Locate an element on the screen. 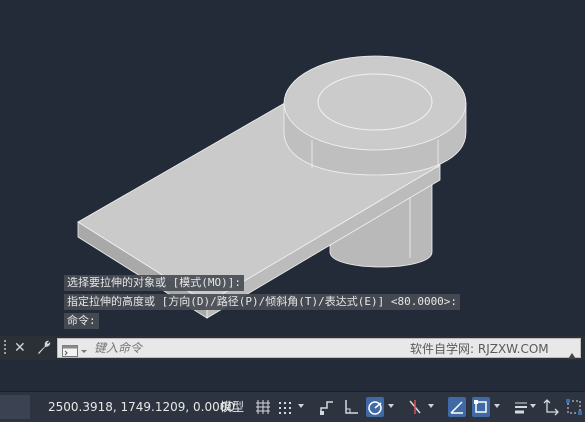  infer-constraints-icon is located at coordinates (327, 407).